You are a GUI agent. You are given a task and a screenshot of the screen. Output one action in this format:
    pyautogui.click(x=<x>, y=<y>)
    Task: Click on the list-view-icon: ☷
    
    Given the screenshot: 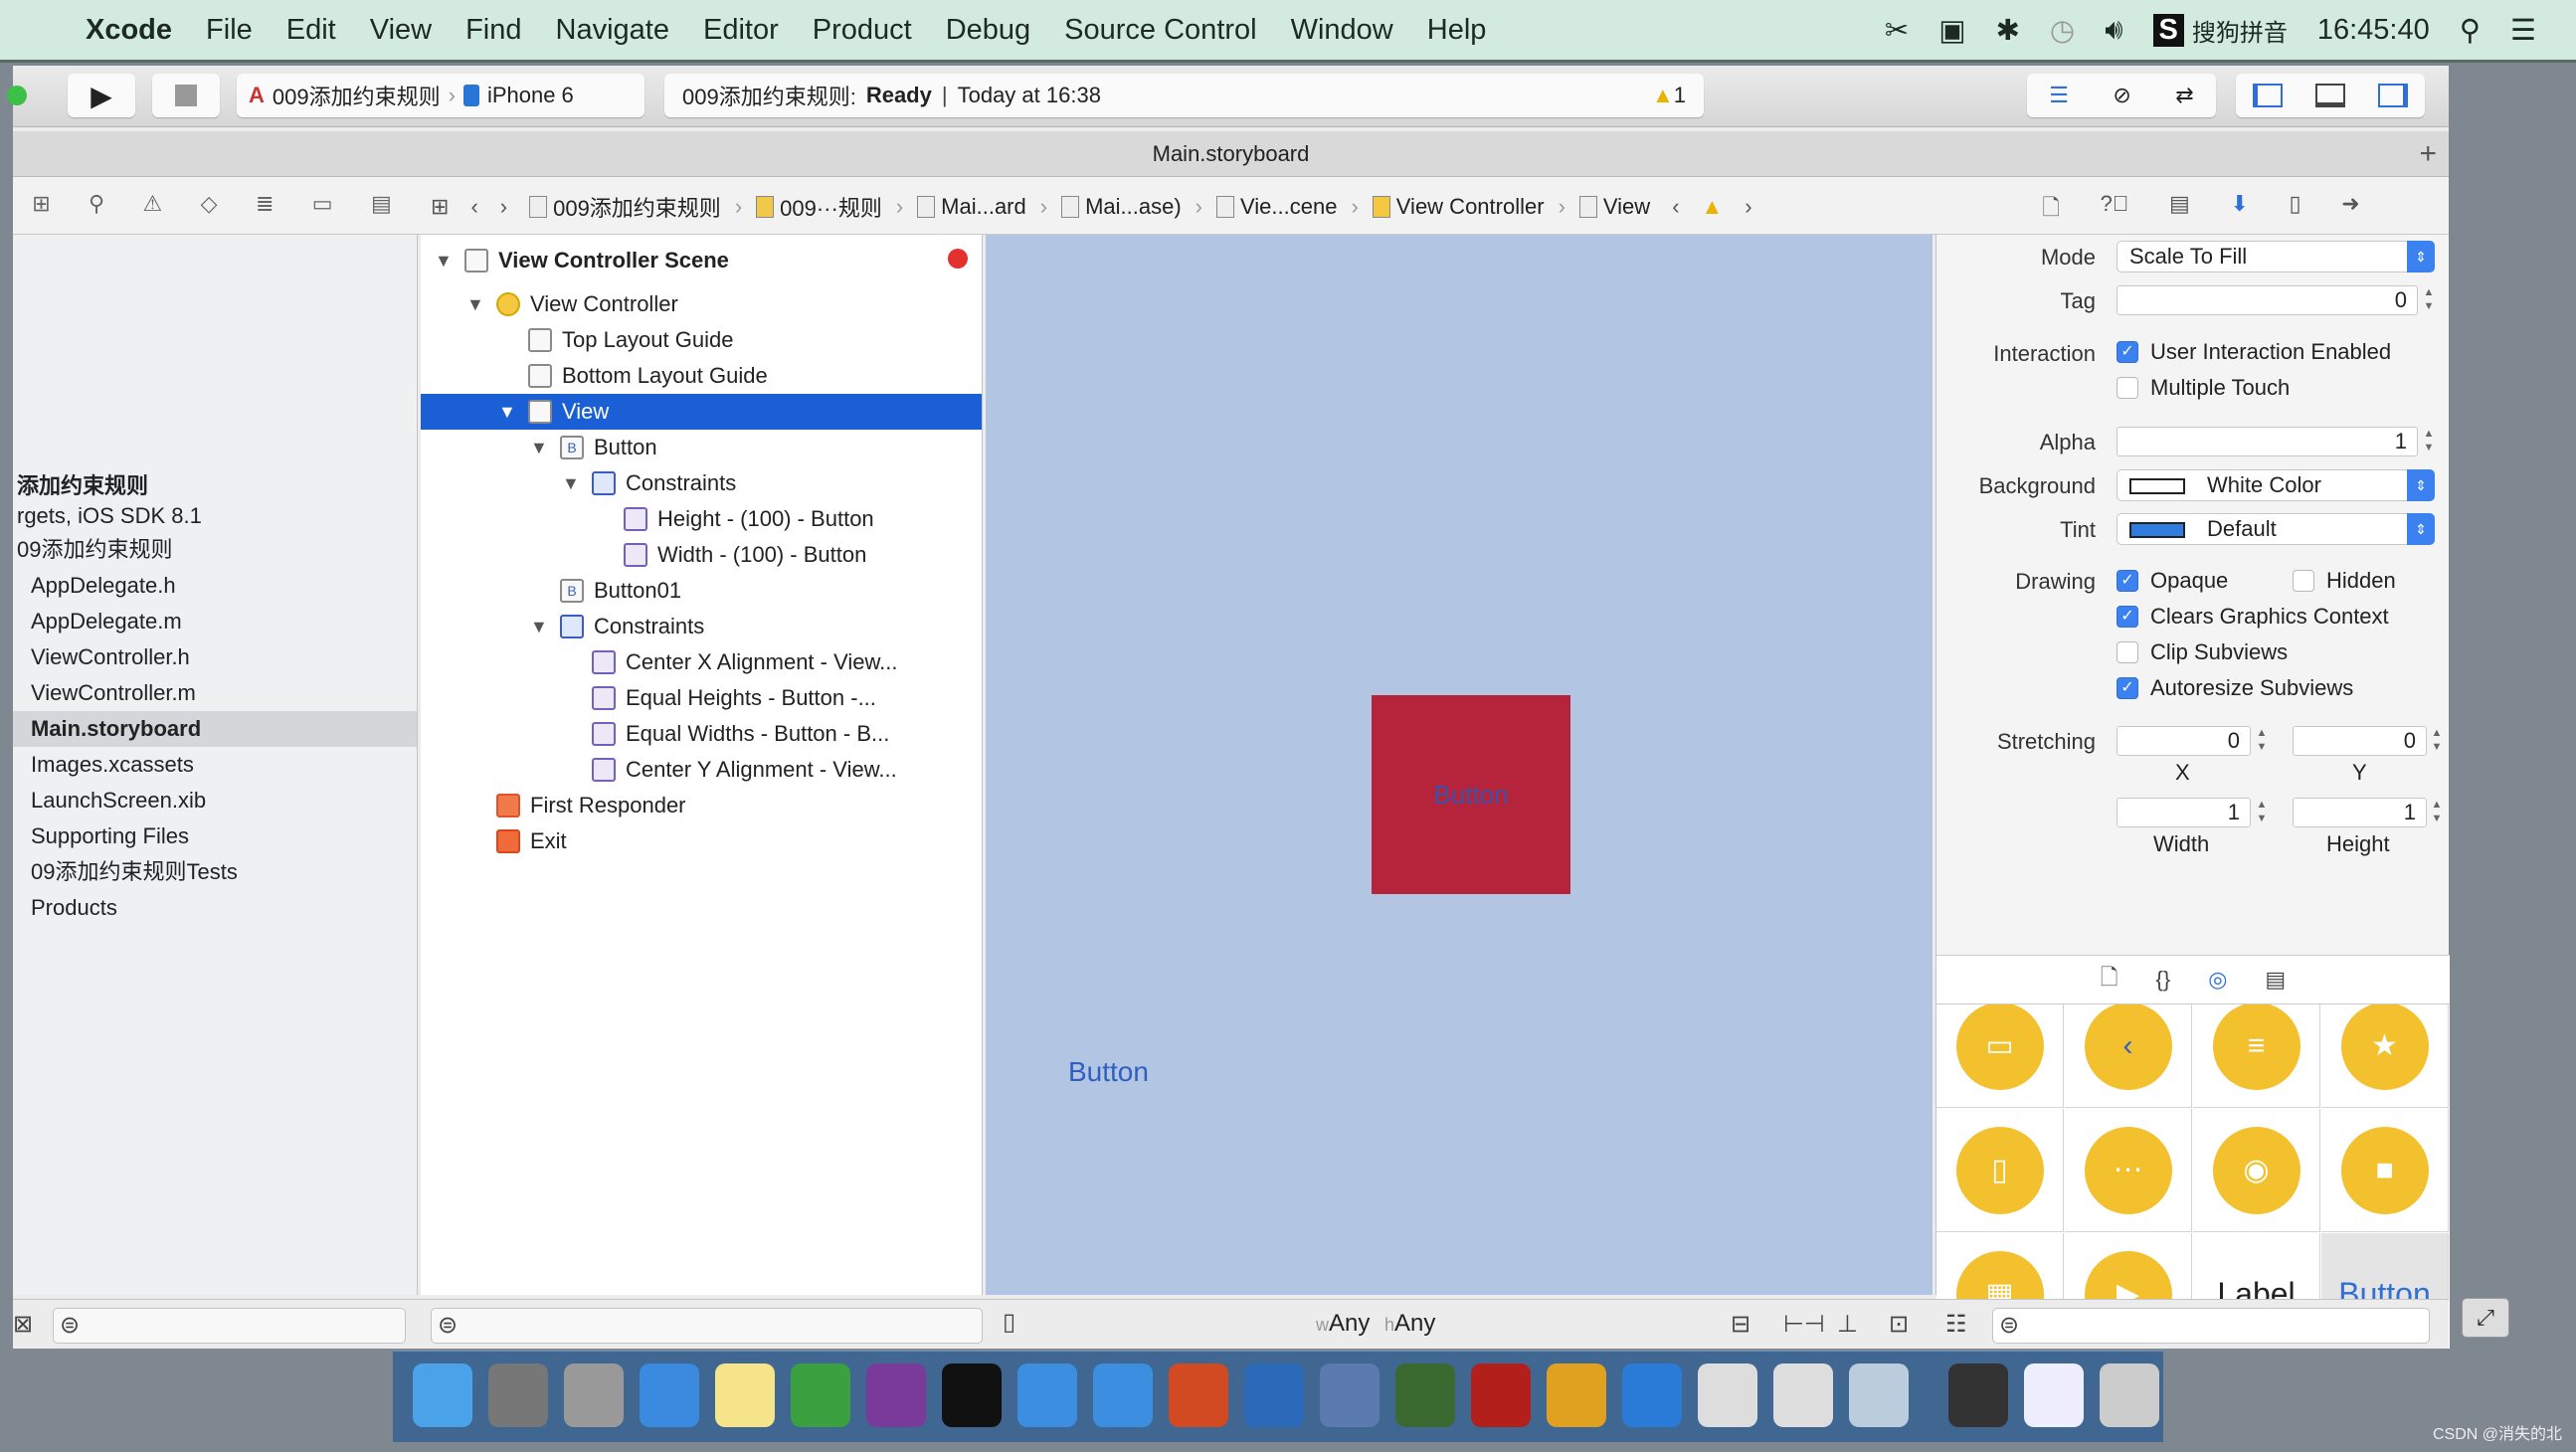 What is the action you would take?
    pyautogui.click(x=1956, y=1324)
    